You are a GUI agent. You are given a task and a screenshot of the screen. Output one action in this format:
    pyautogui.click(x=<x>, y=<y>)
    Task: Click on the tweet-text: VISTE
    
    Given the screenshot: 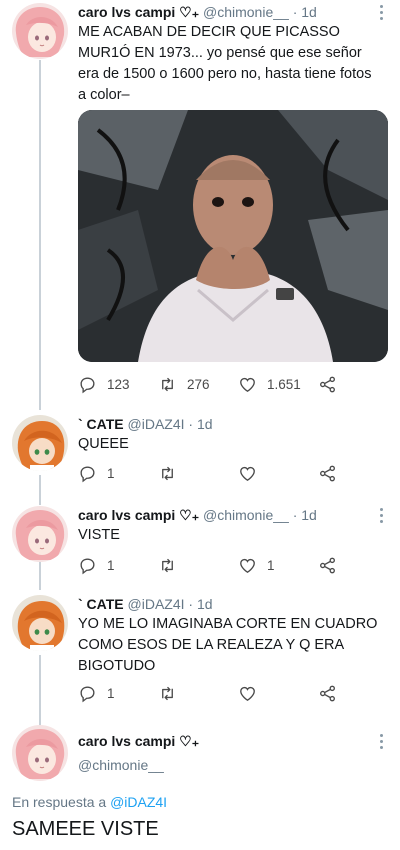 What is the action you would take?
    pyautogui.click(x=99, y=535)
    